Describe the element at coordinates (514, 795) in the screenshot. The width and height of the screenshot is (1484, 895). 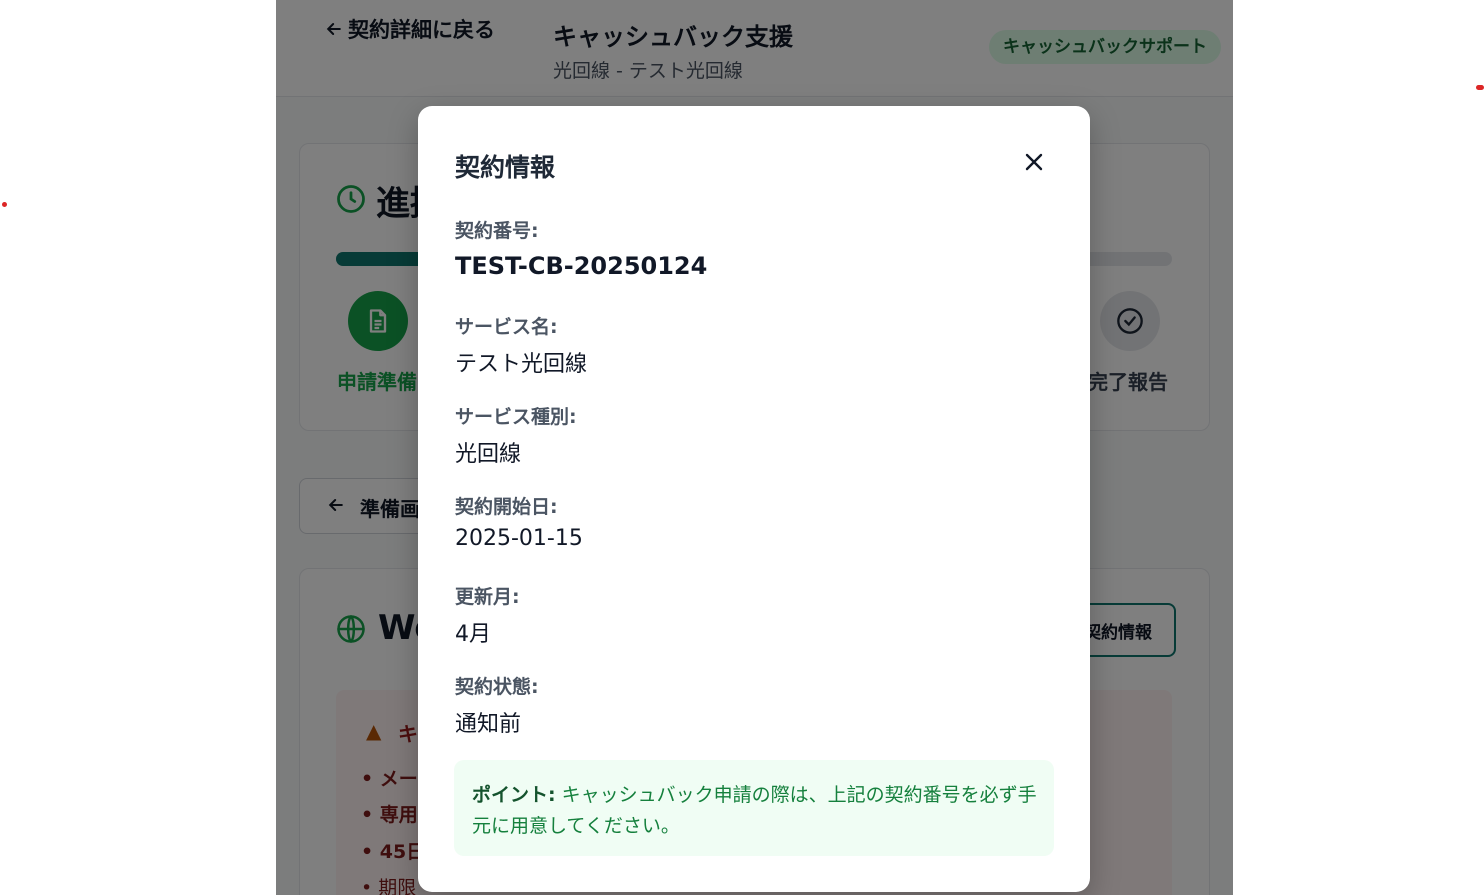
I see `point-label: ポイント:` at that location.